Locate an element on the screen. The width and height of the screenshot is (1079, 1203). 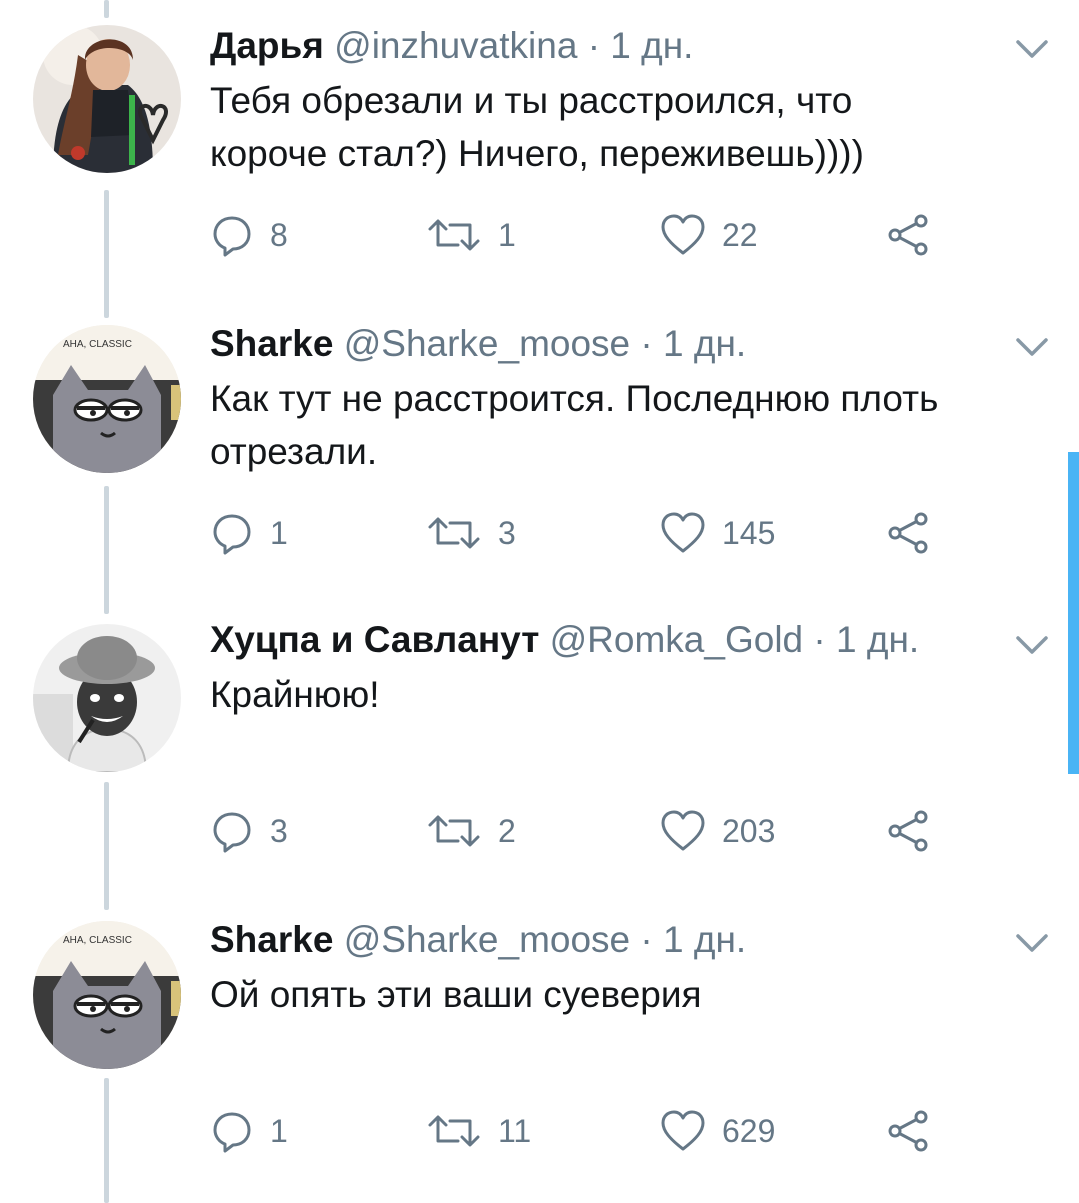
like-button: 145 is located at coordinates (717, 533).